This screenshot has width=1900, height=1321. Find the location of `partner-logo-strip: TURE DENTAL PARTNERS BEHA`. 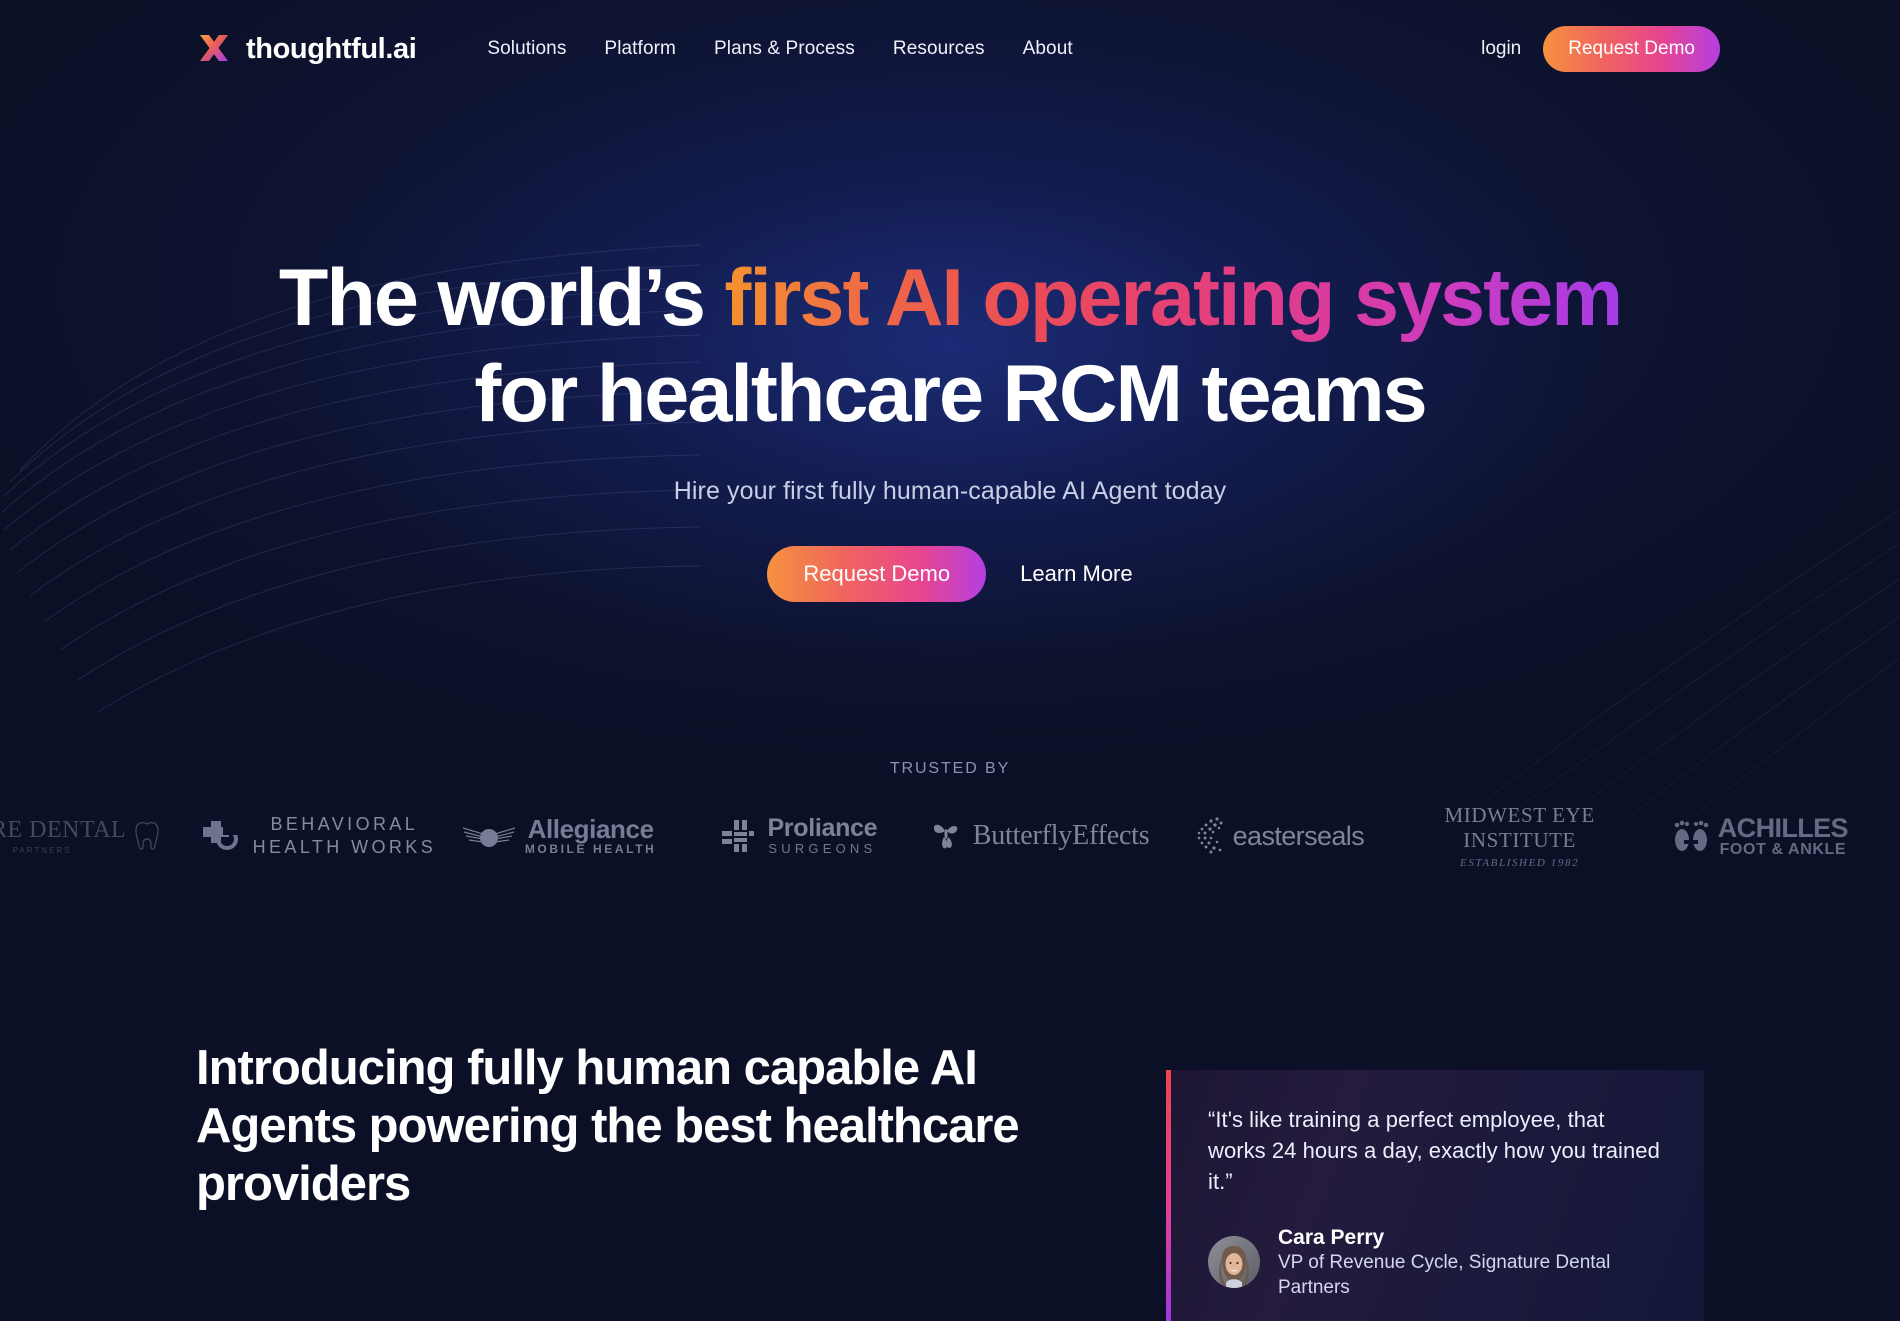

partner-logo-strip: TURE DENTAL PARTNERS BEHA is located at coordinates (950, 836).